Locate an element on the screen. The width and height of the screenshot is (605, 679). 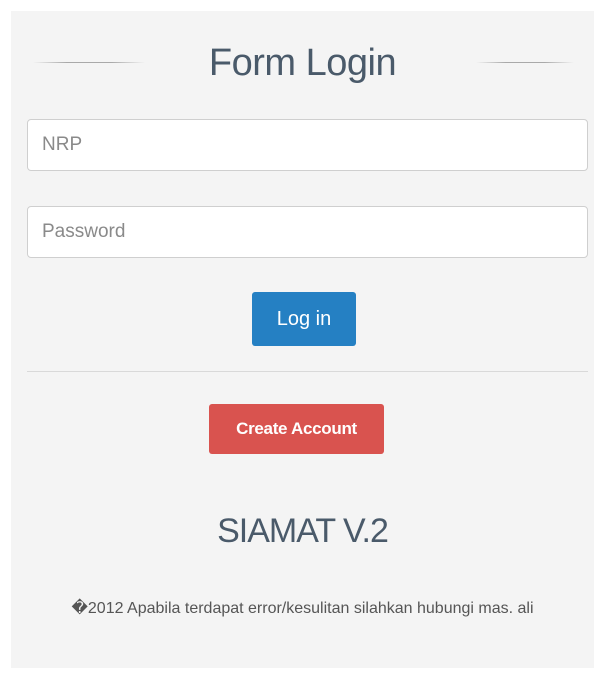
section-divider is located at coordinates (307, 371).